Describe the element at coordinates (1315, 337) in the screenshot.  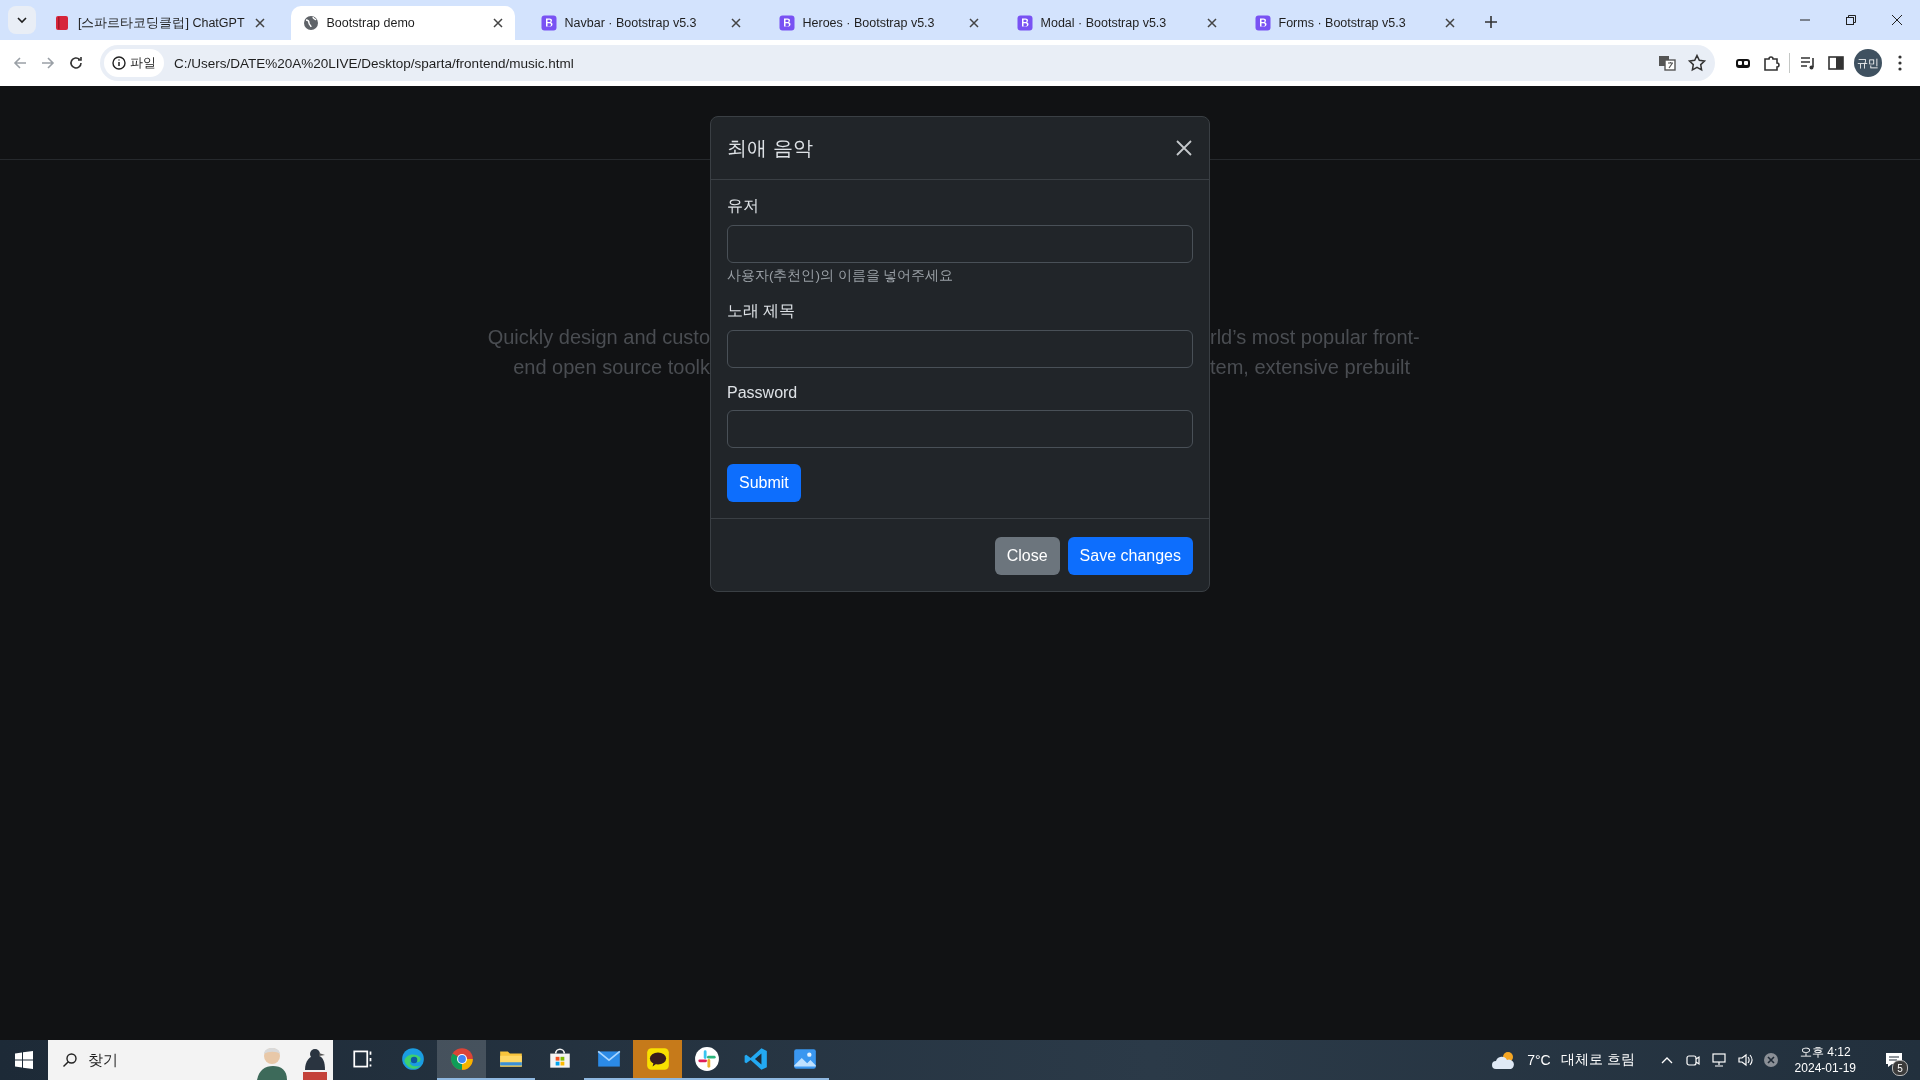
I see `lead-text: rld’s most popular front-` at that location.